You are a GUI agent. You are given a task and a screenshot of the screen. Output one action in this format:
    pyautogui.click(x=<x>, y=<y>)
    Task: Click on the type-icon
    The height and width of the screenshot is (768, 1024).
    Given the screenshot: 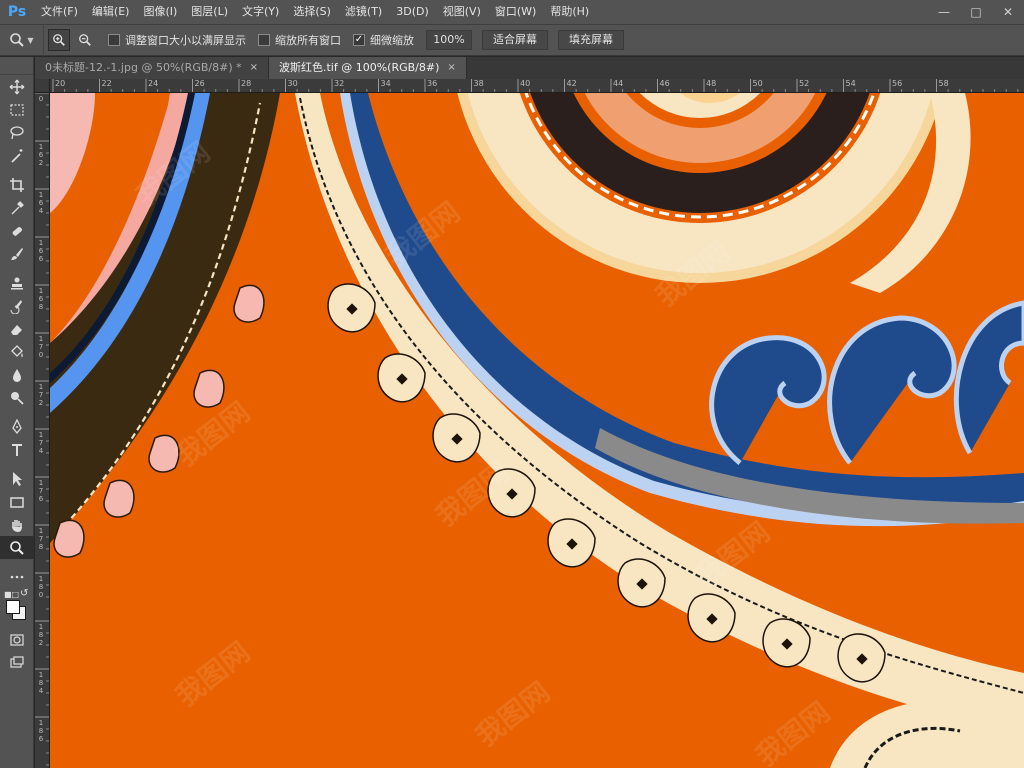 What is the action you would take?
    pyautogui.click(x=17, y=449)
    